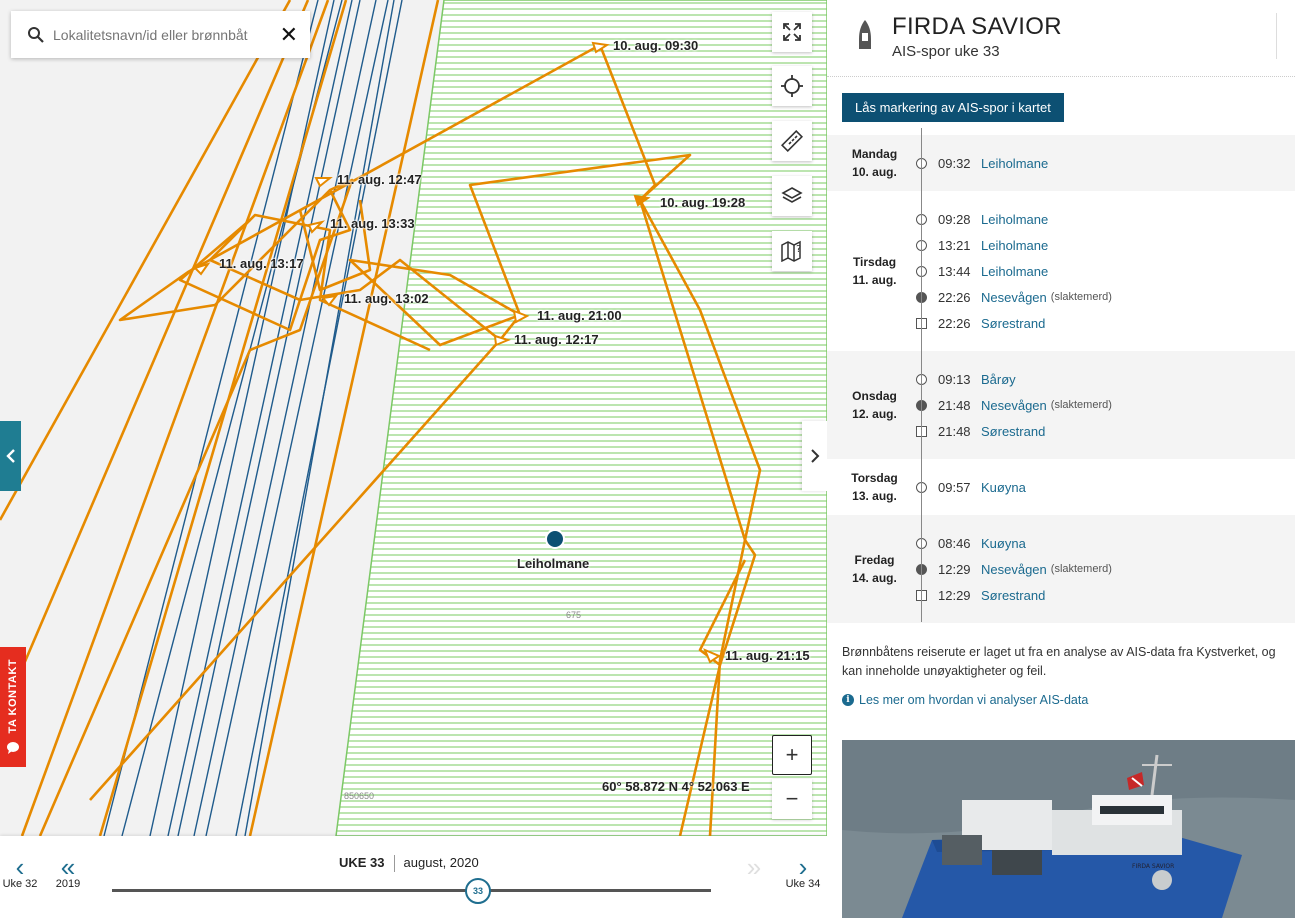 The height and width of the screenshot is (918, 1295). I want to click on track-entry: 22:26 Nesevågen (slaktemerd), so click(1014, 297).